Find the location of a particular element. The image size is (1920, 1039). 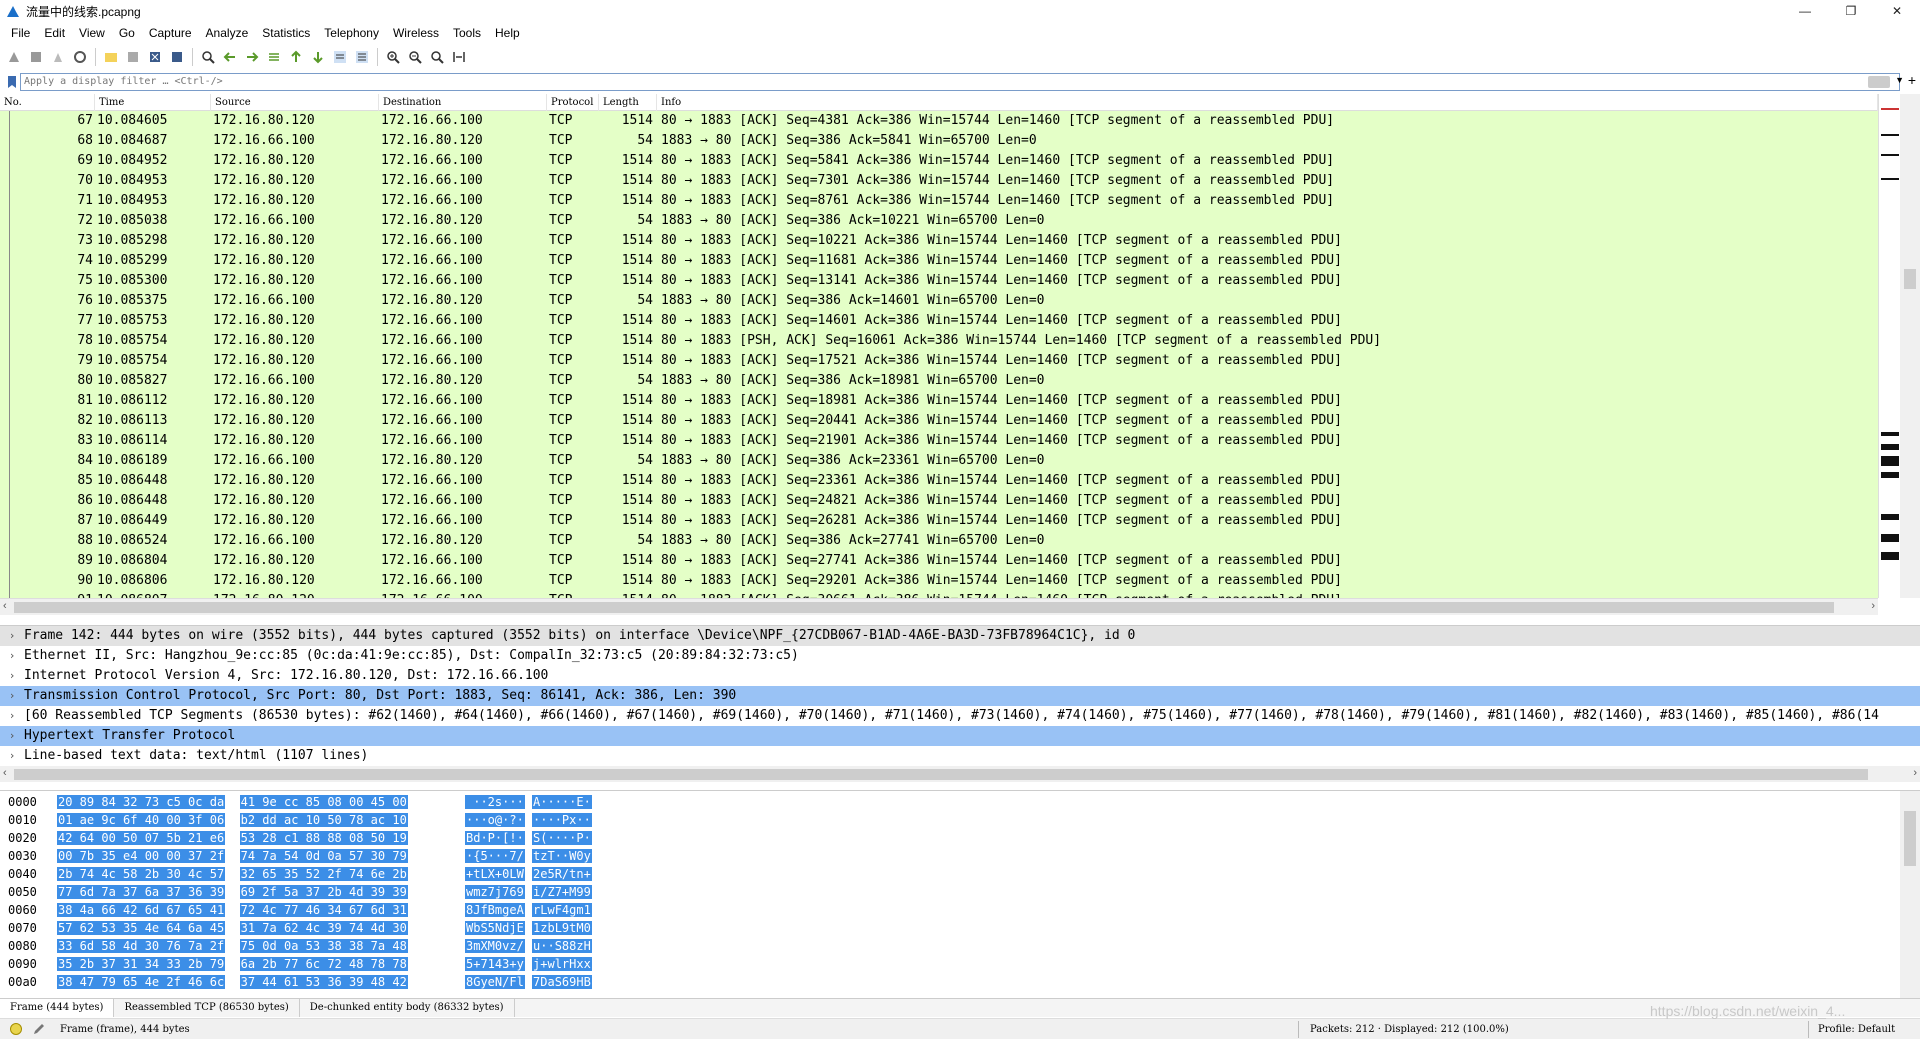

bytes-ascii: Bd·P·[!· S(····P· is located at coordinates (528, 838).